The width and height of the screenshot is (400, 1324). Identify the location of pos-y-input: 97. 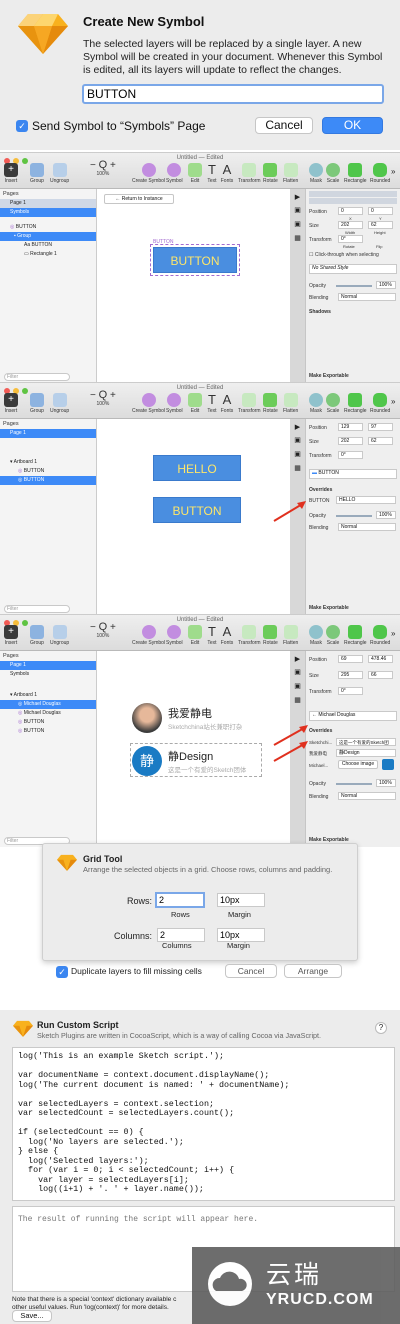
(380, 427).